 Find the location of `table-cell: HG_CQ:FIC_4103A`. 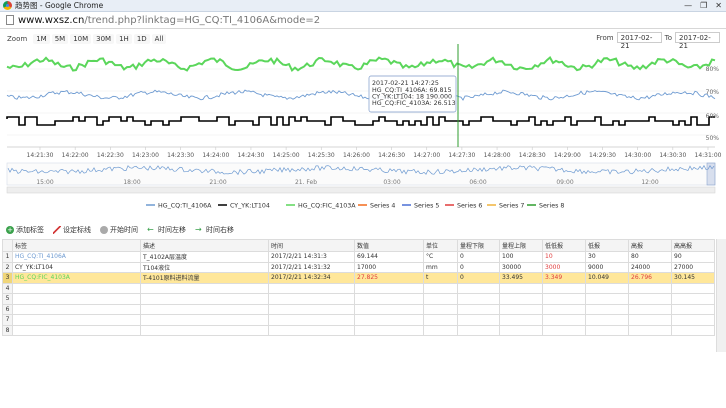

table-cell: HG_CQ:FIC_4103A is located at coordinates (76, 278).